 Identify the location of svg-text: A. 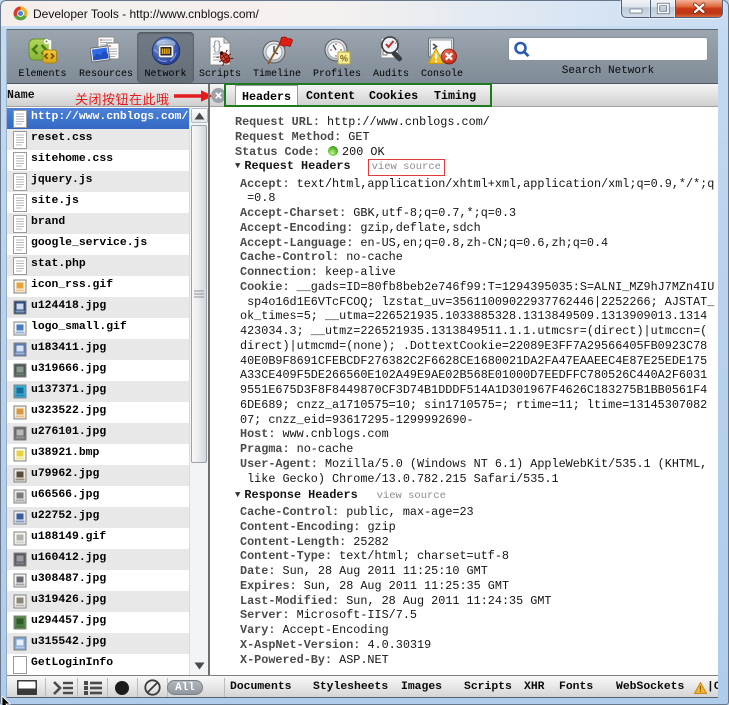
(397, 42).